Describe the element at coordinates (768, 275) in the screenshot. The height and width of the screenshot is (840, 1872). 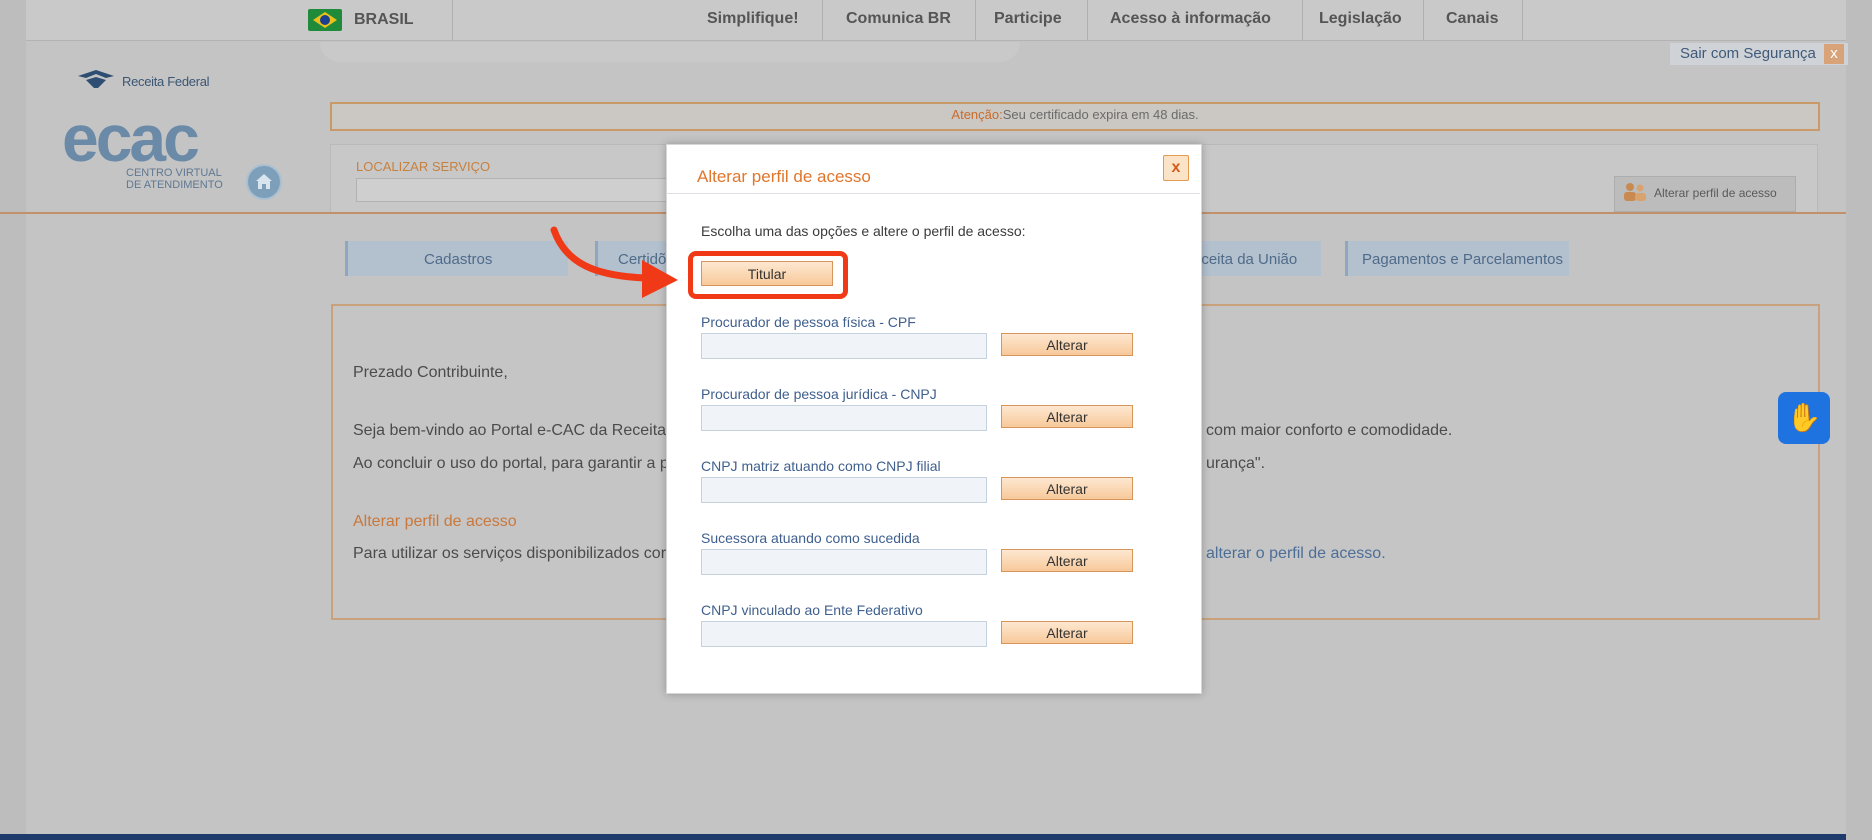
I see `highlight-box` at that location.